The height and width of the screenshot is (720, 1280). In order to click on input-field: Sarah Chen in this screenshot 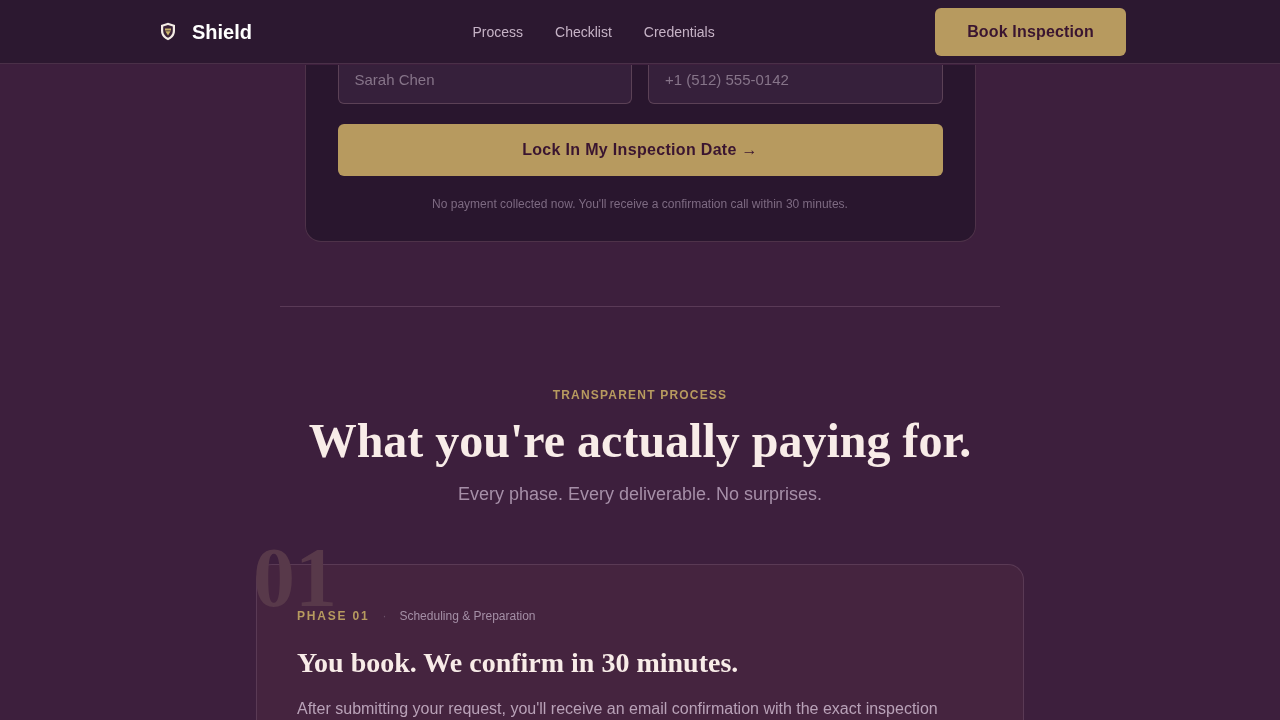, I will do `click(484, 84)`.